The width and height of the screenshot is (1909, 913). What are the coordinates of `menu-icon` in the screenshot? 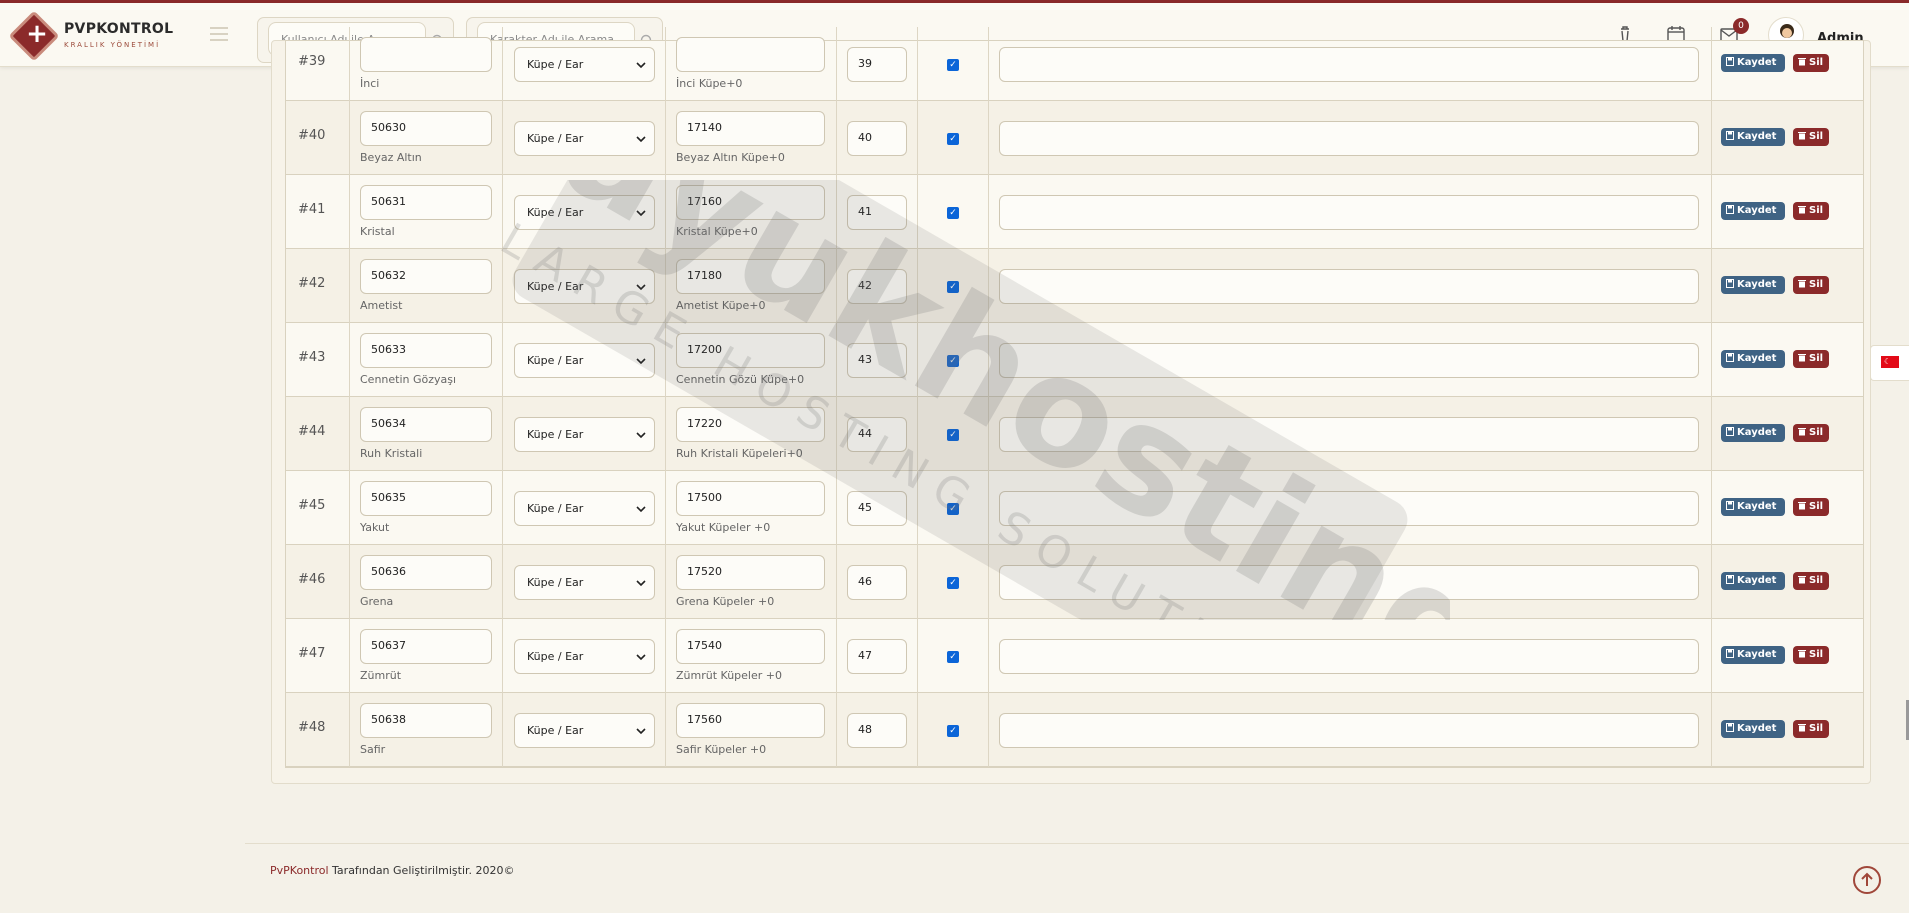 It's located at (219, 34).